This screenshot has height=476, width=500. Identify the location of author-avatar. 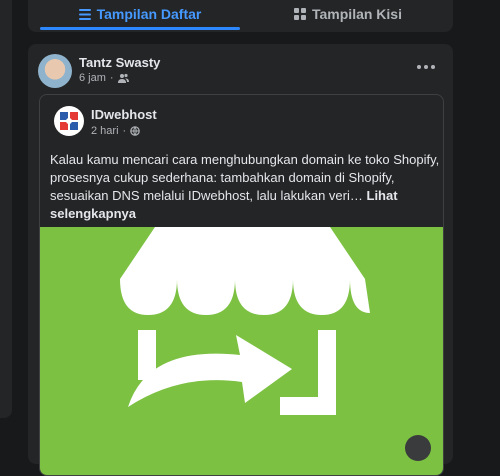
(55, 71).